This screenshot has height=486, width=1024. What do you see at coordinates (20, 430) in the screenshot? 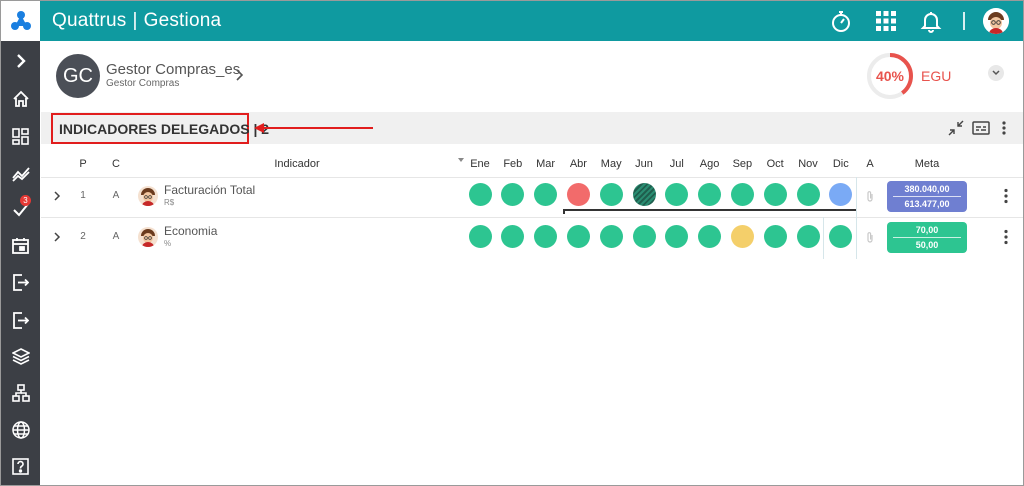
I see `globe-icon` at bounding box center [20, 430].